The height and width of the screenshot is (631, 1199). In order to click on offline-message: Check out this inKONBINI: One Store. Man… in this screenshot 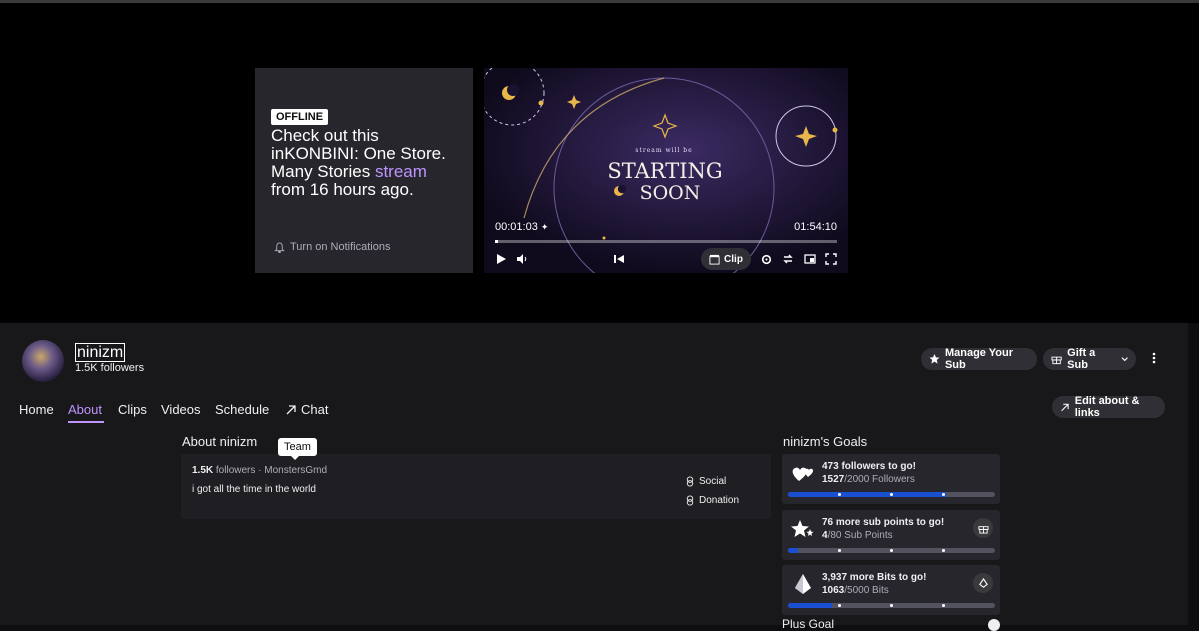, I will do `click(366, 163)`.